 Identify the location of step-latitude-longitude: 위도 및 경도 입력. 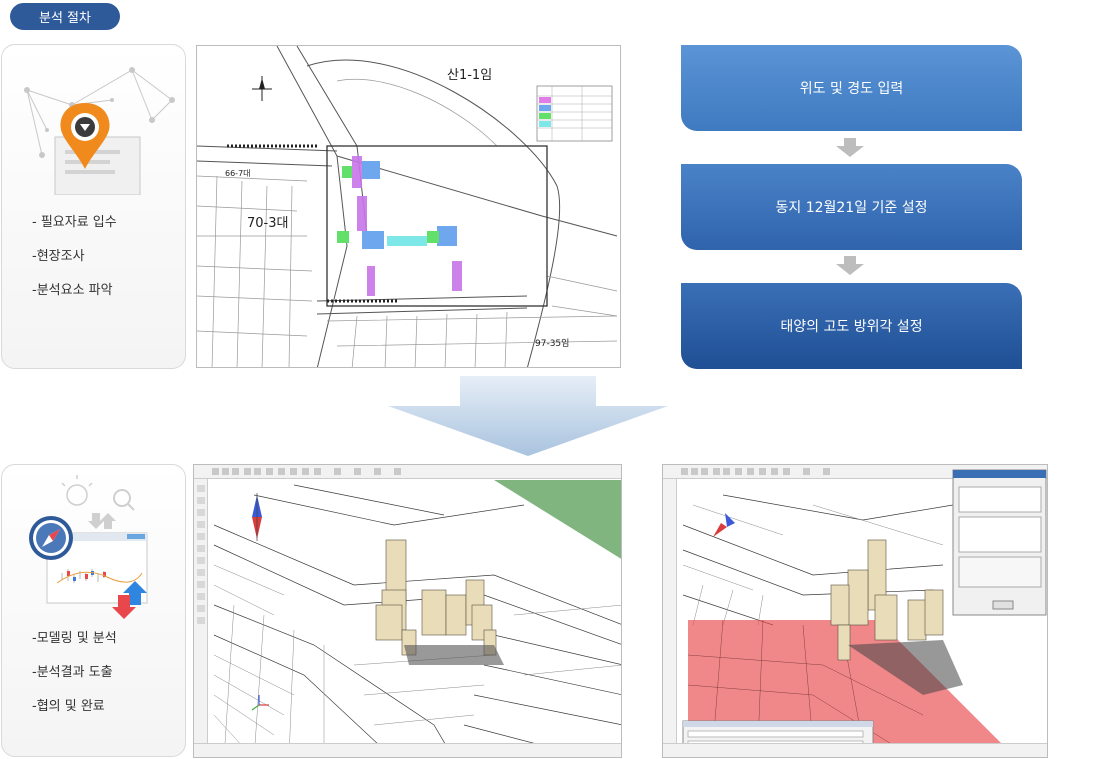
(851, 88).